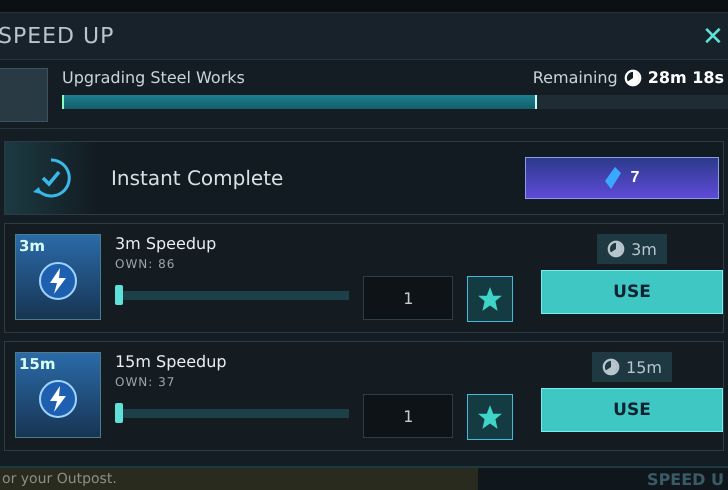 Image resolution: width=728 pixels, height=490 pixels. What do you see at coordinates (622, 178) in the screenshot?
I see `gem-cost-button: 7` at bounding box center [622, 178].